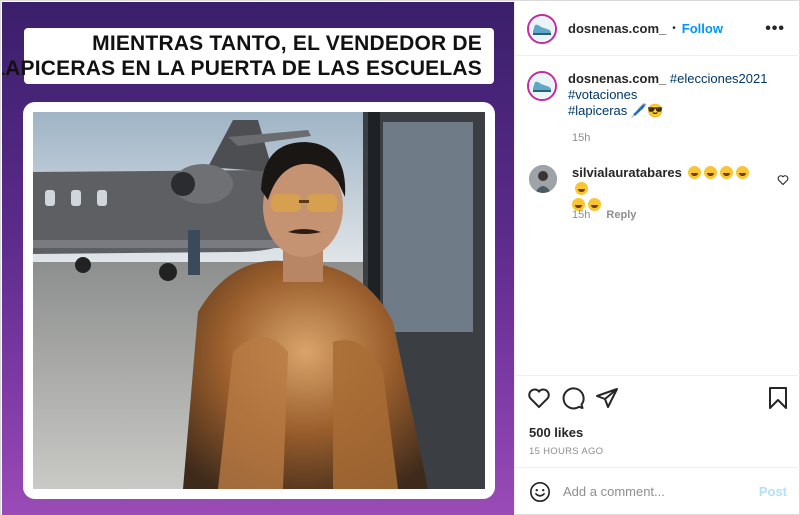  I want to click on comment-input, so click(658, 491).